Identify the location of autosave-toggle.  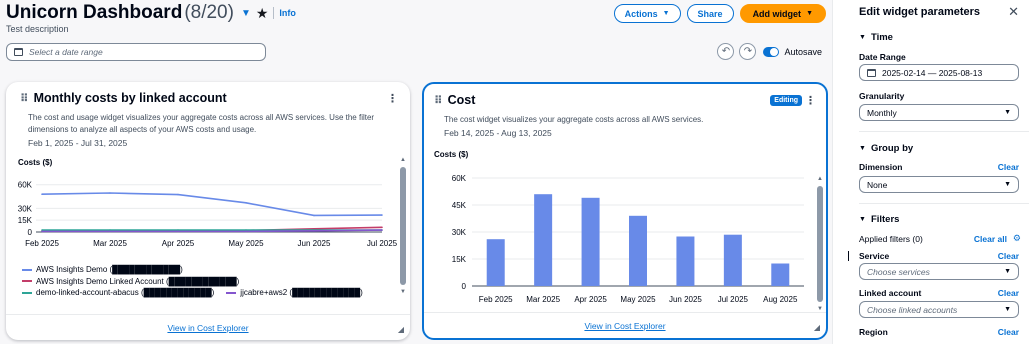
(771, 51).